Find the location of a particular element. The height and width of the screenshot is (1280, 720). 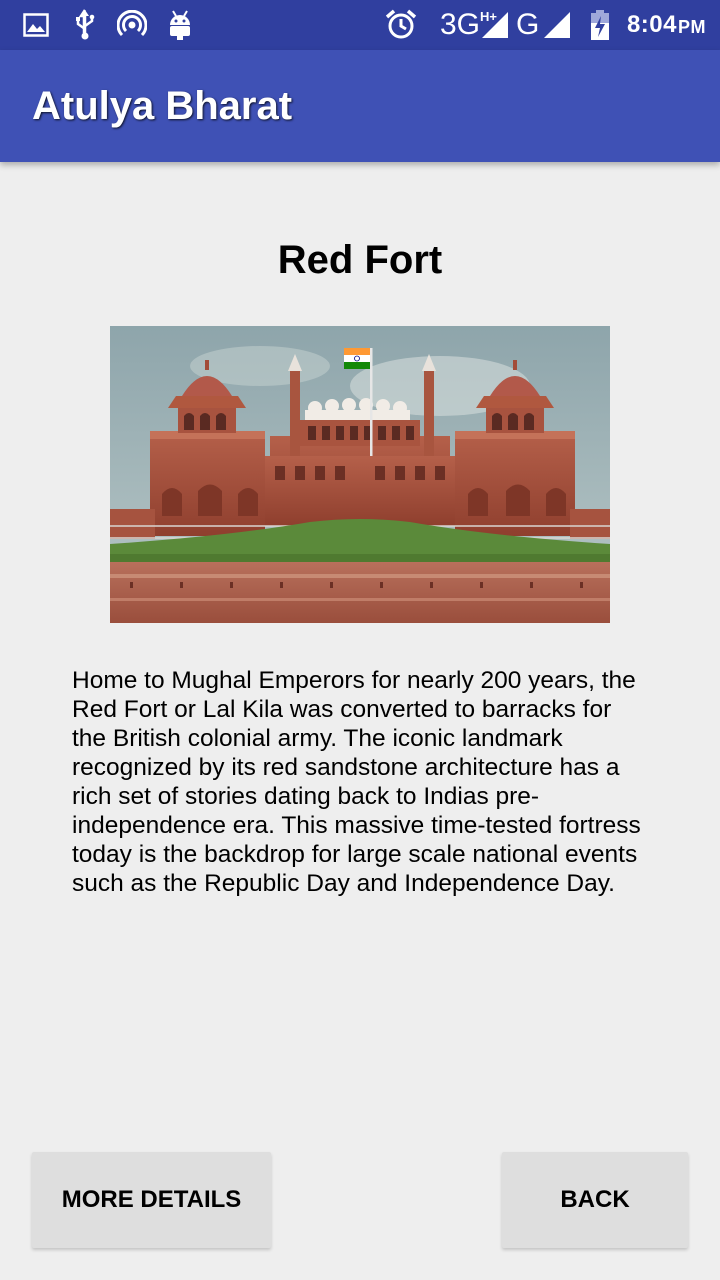

app-bar: Atulya Bharat is located at coordinates (360, 106).